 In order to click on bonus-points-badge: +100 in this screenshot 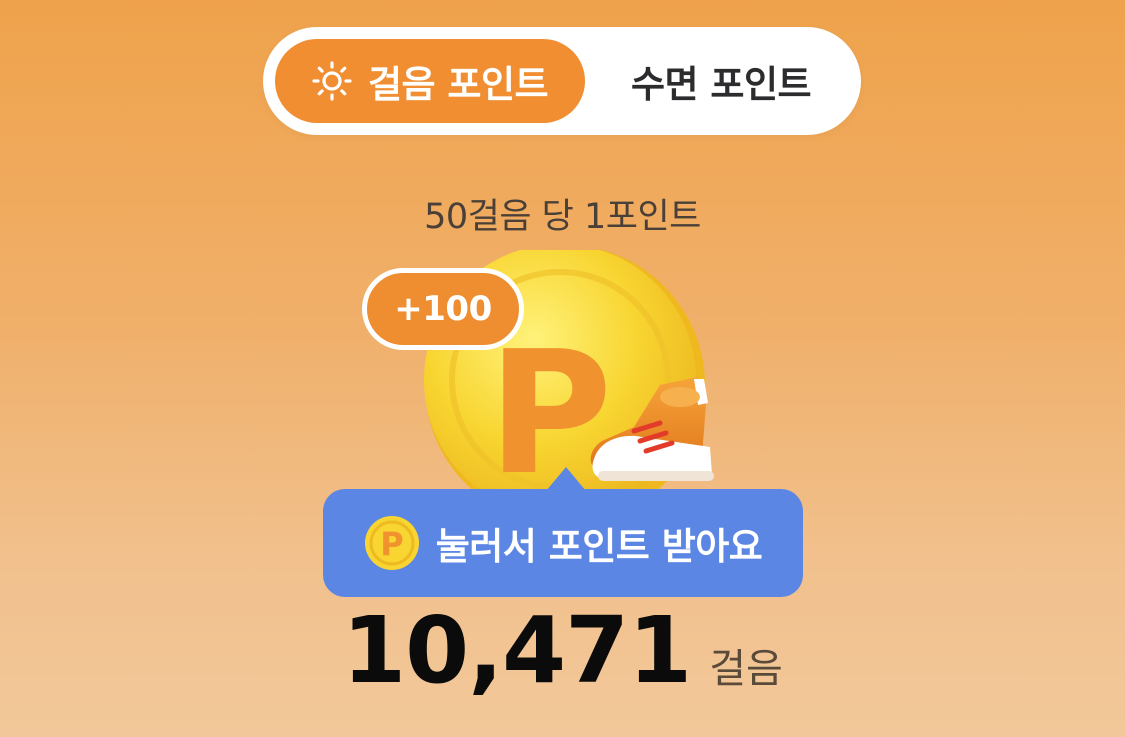, I will do `click(443, 309)`.